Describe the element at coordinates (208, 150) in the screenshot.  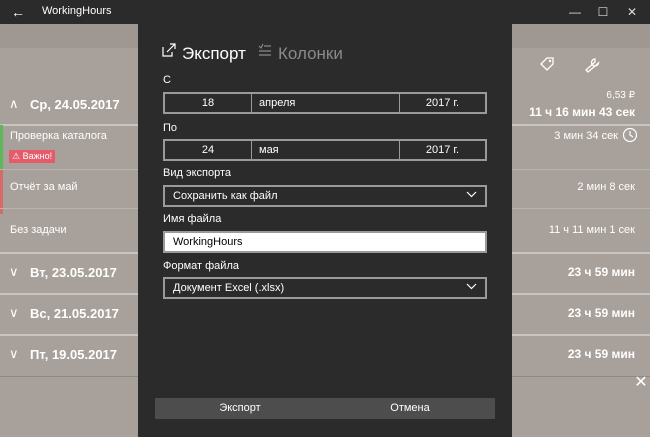
I see `to-day: 24` at that location.